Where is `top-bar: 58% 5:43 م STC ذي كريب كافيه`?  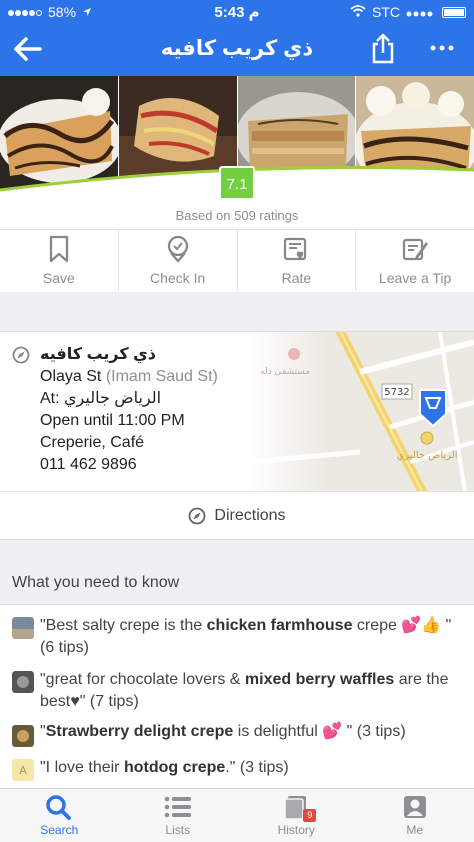 top-bar: 58% 5:43 م STC ذي كريب كافيه is located at coordinates (237, 38).